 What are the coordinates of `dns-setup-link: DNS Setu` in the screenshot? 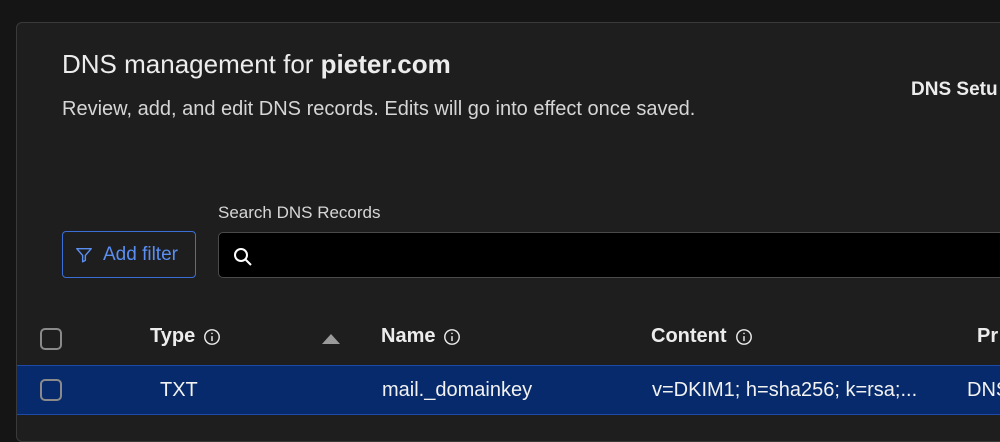 It's located at (954, 90).